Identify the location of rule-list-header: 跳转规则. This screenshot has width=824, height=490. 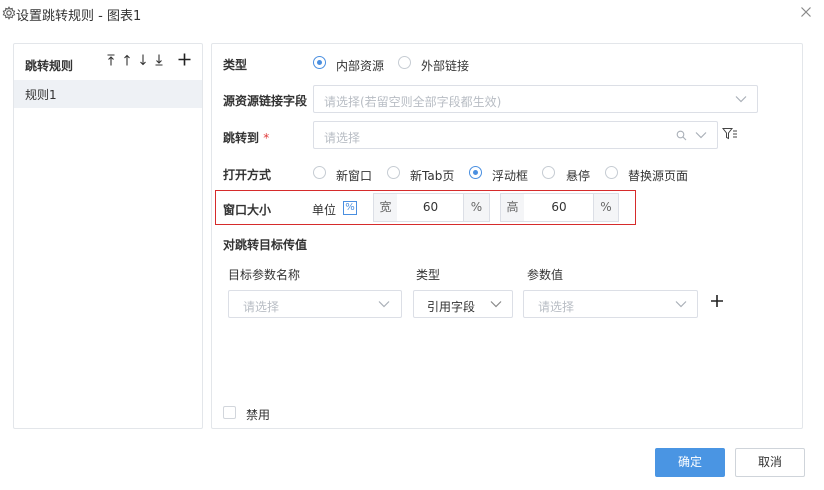
(108, 62).